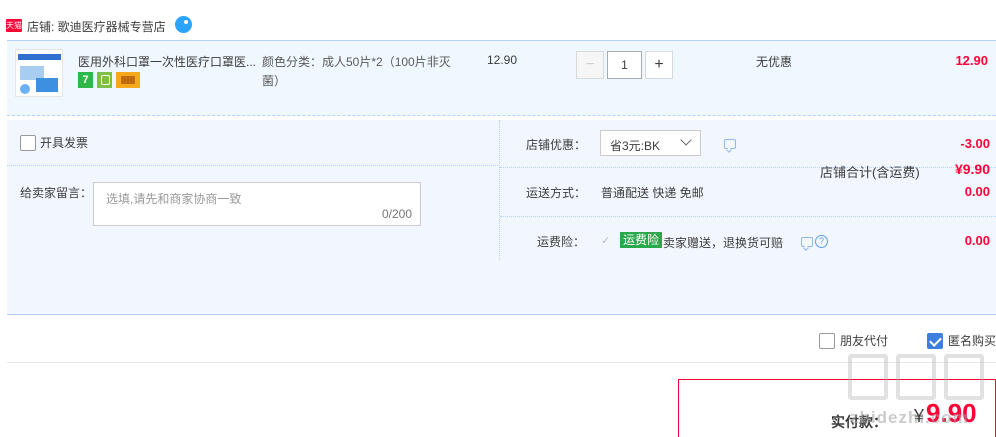 The width and height of the screenshot is (996, 437). I want to click on item-unit-price: 12.90, so click(502, 60).